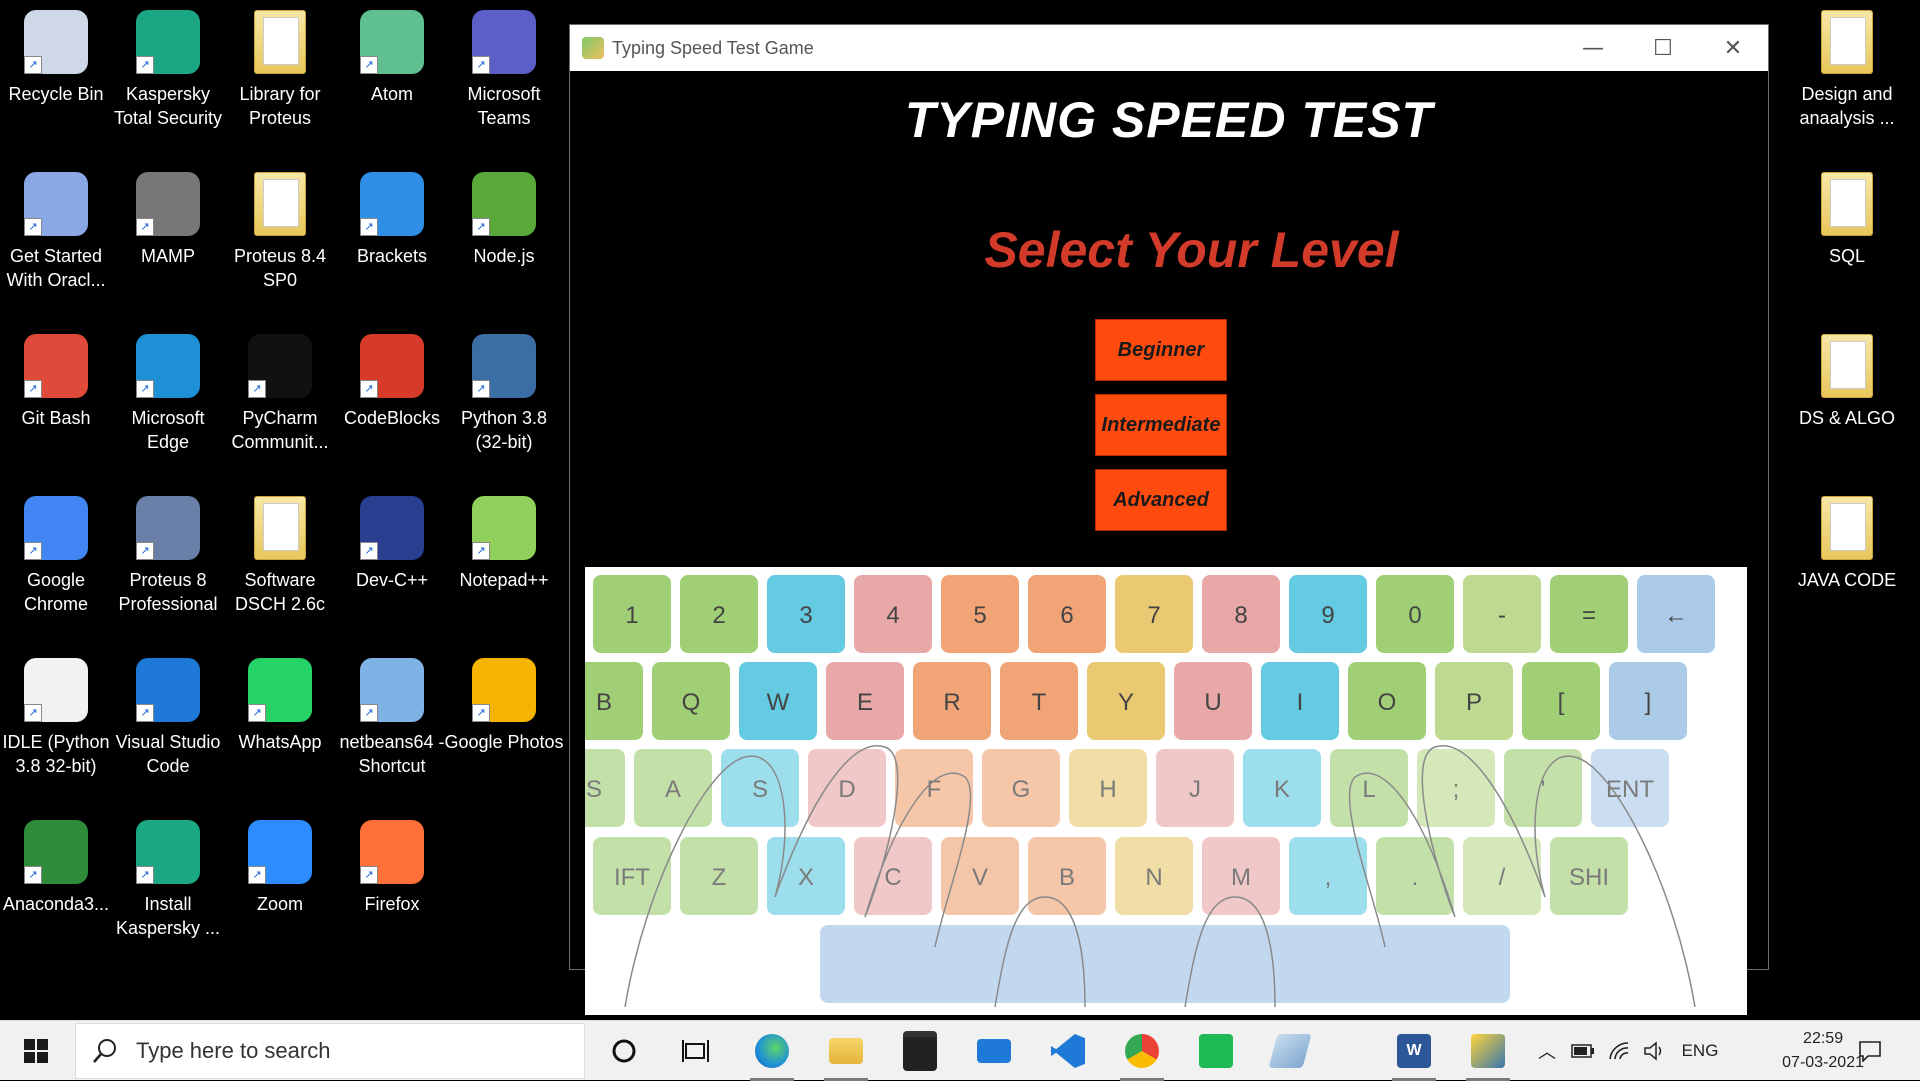 Image resolution: width=1920 pixels, height=1081 pixels. What do you see at coordinates (979, 615) in the screenshot?
I see `keyboard-key-label: 5` at bounding box center [979, 615].